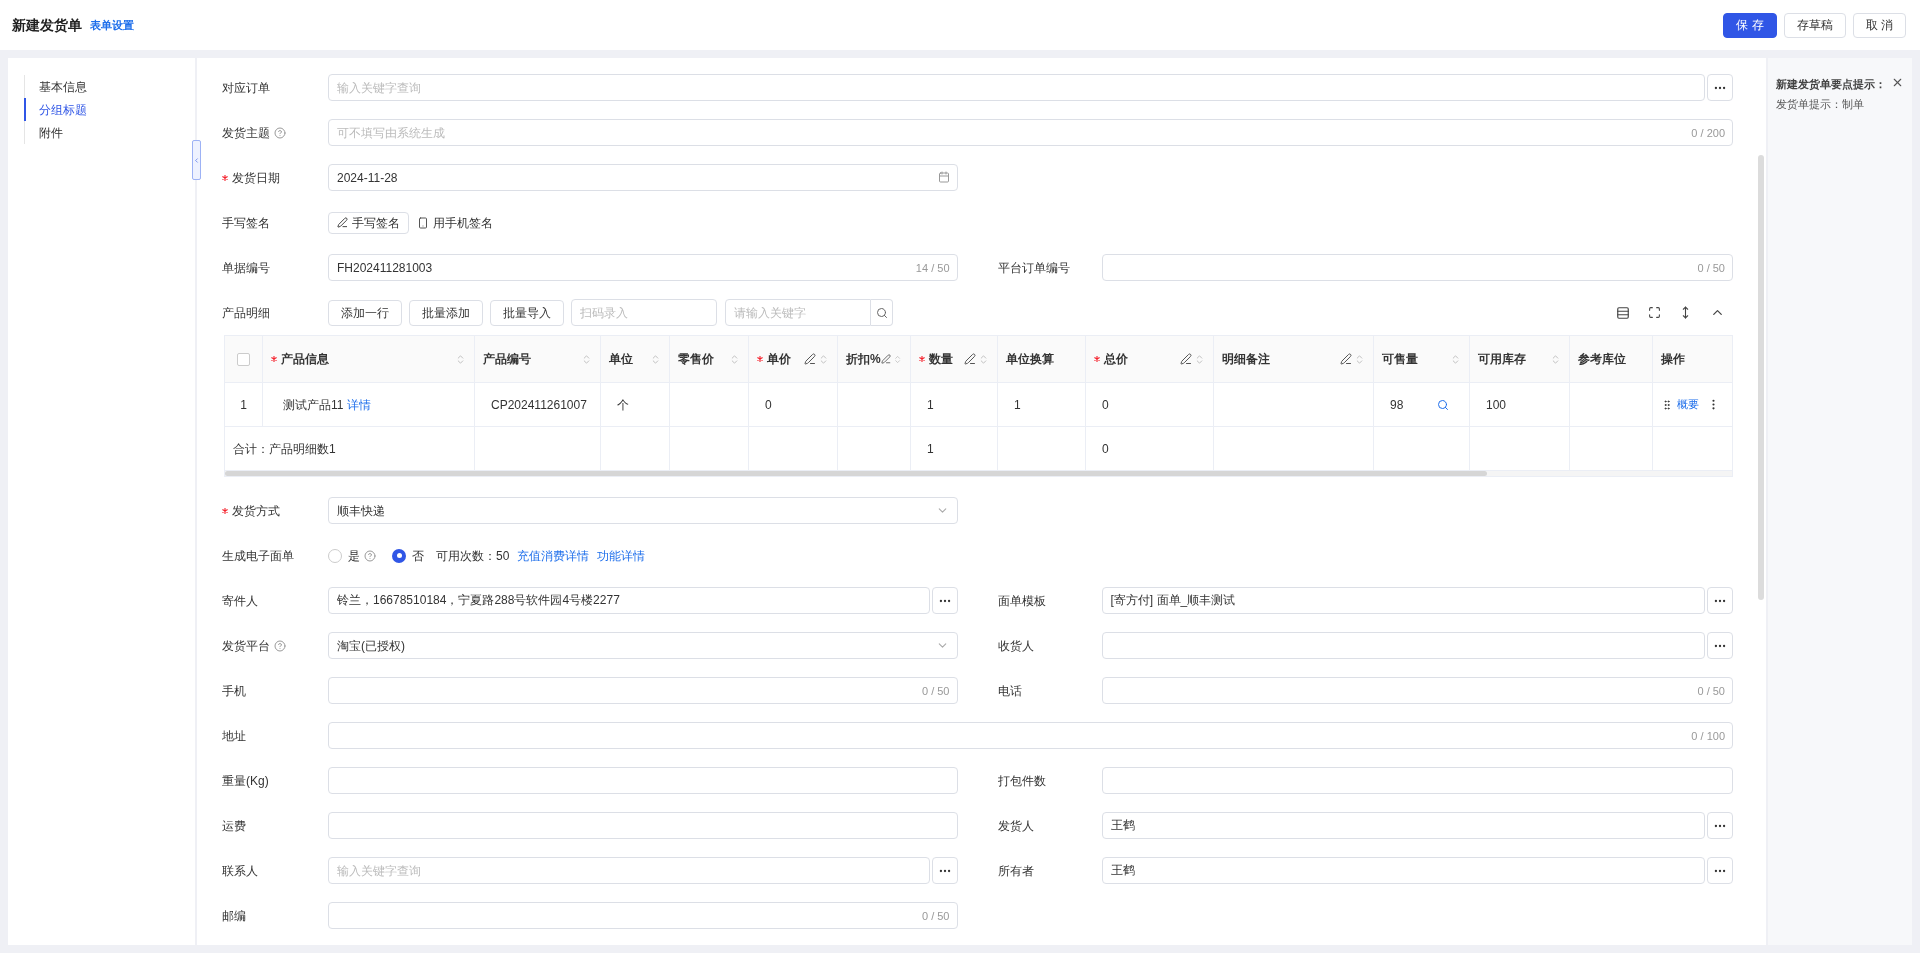  I want to click on column-header: 零售价, so click(696, 359).